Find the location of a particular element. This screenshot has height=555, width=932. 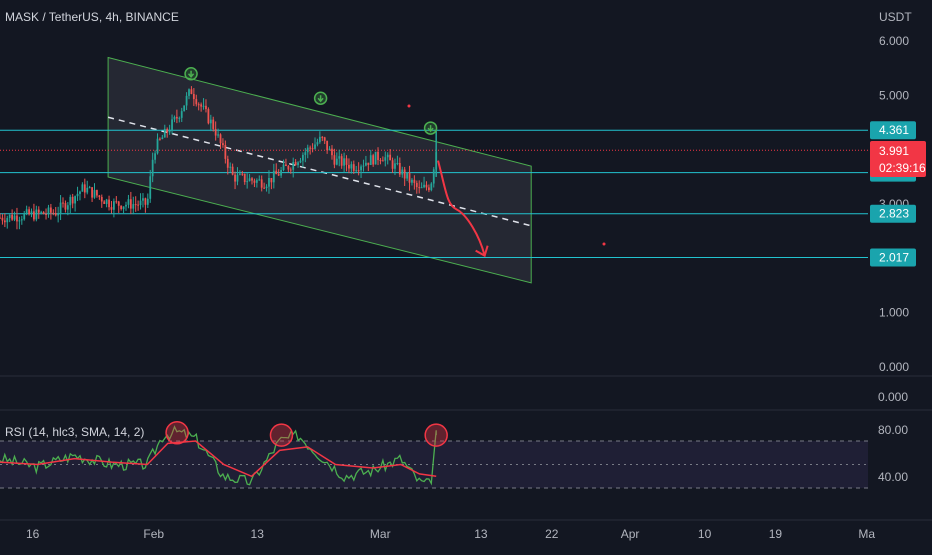

price-axis-label: 0.000 is located at coordinates (894, 367).